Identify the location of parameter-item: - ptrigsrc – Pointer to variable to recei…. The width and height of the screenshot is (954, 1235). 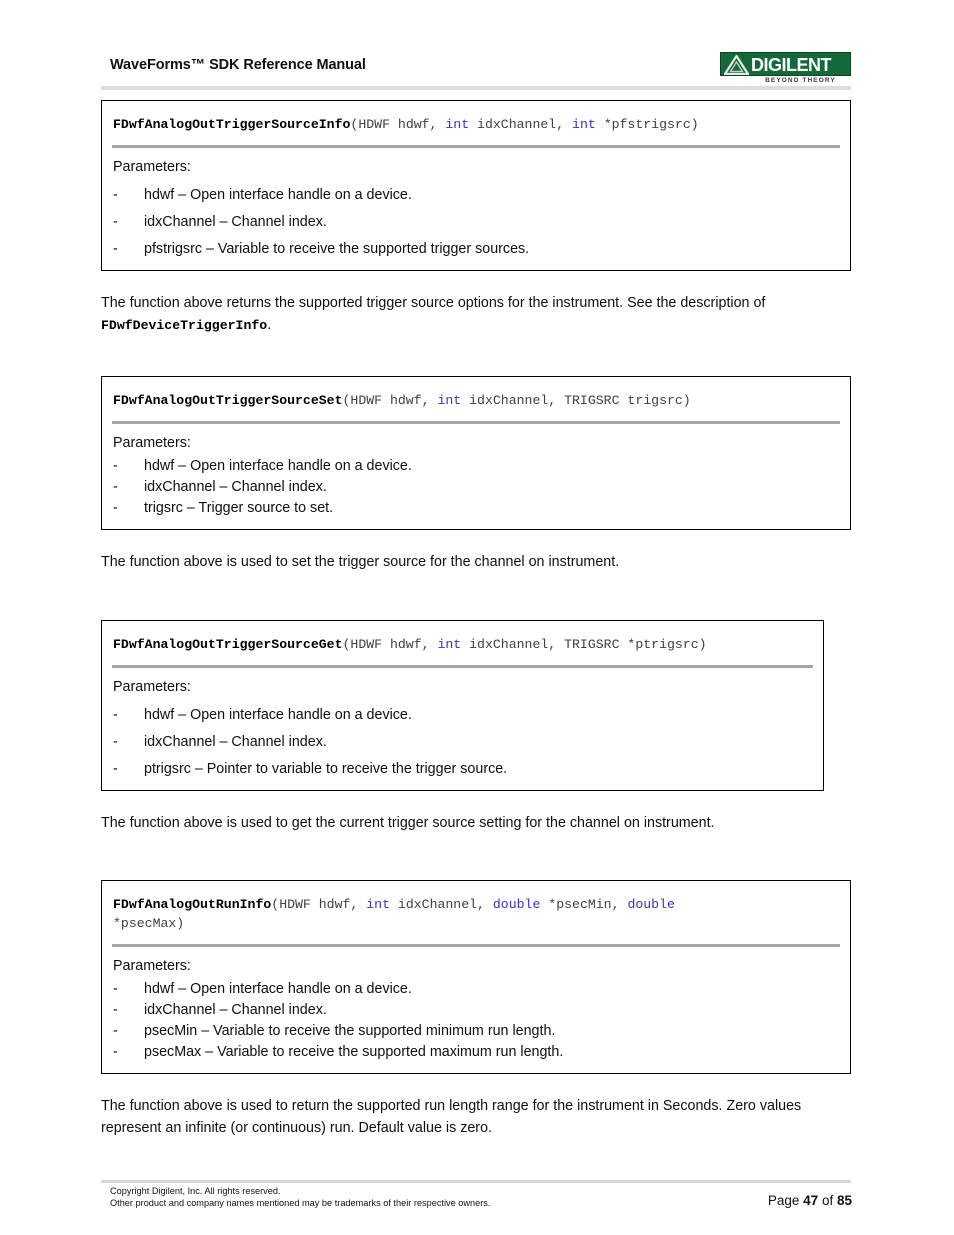
(462, 769).